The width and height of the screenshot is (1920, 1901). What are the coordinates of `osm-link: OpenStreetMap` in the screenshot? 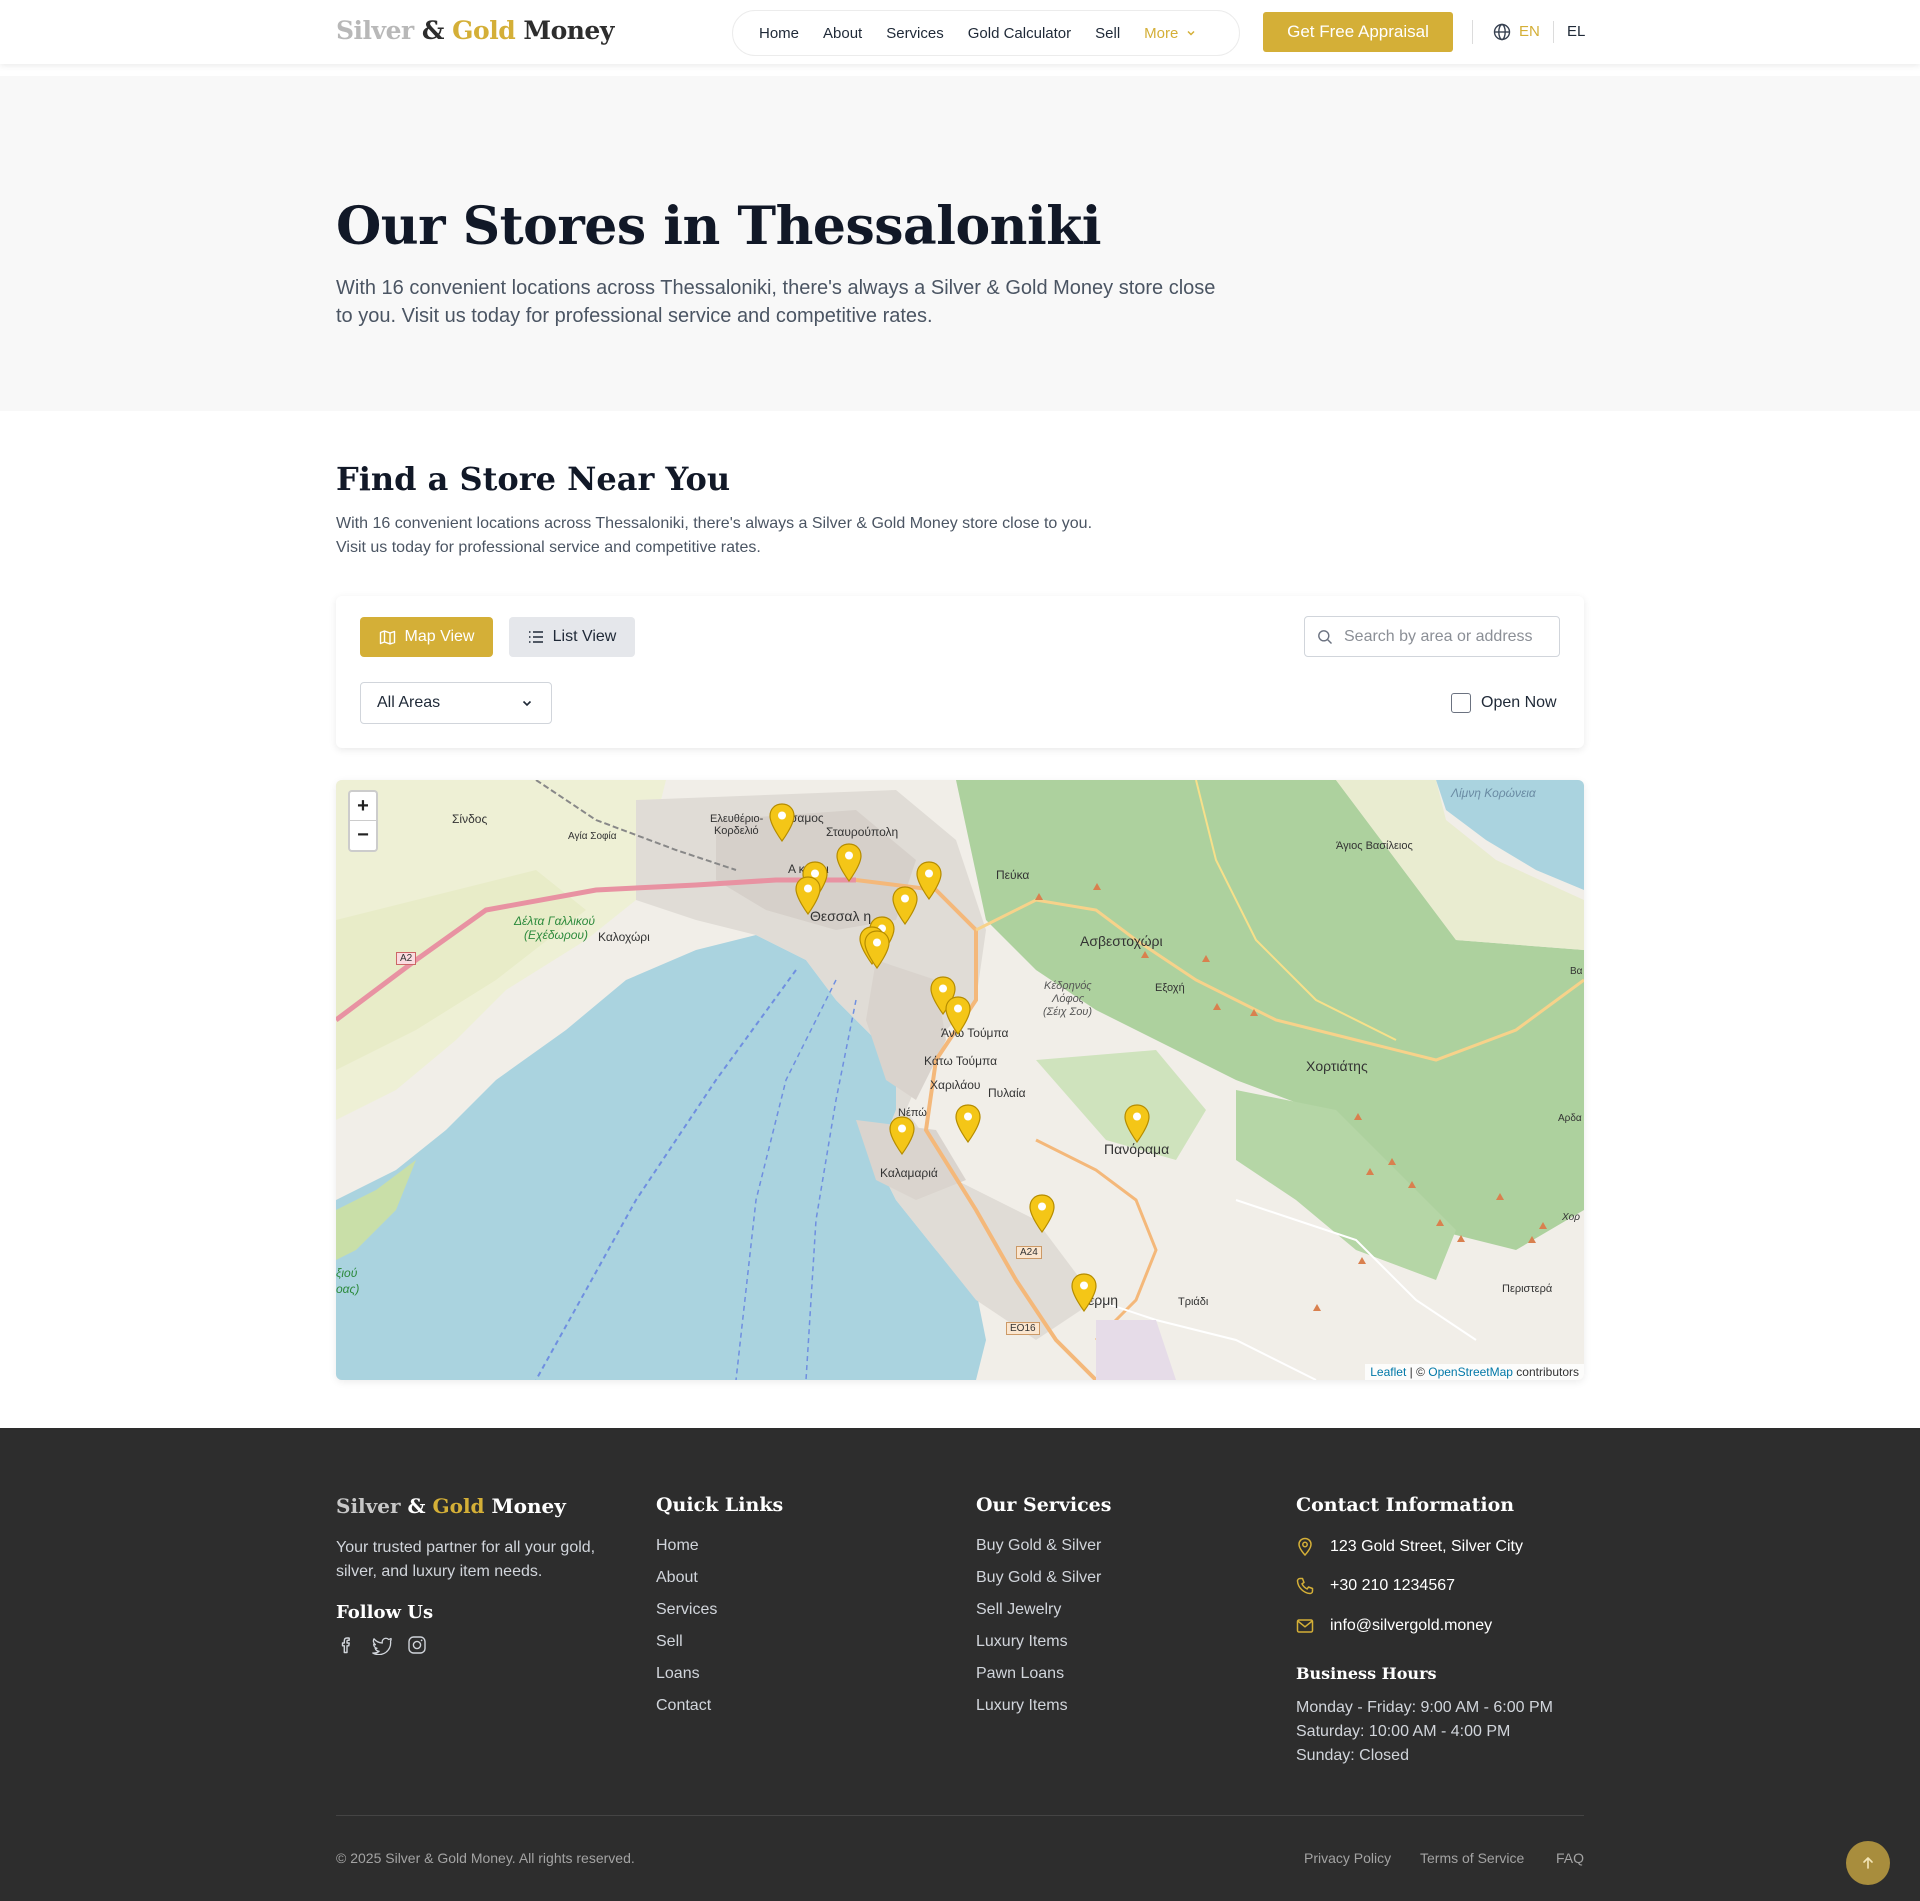 It's located at (1470, 1372).